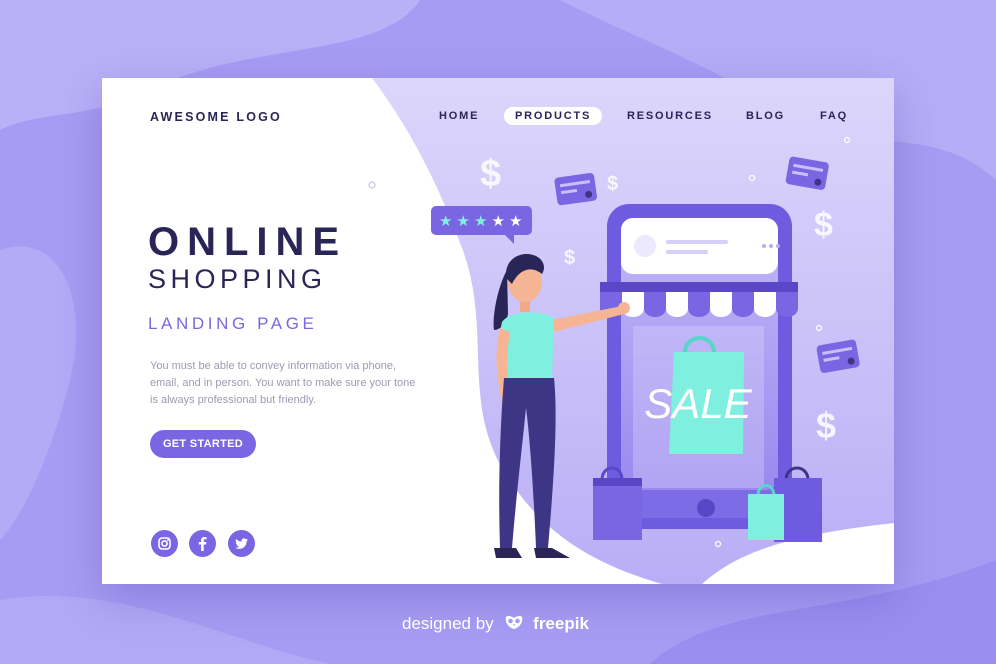 This screenshot has height=664, width=996. Describe the element at coordinates (698, 403) in the screenshot. I see `sale-sign: SALE` at that location.